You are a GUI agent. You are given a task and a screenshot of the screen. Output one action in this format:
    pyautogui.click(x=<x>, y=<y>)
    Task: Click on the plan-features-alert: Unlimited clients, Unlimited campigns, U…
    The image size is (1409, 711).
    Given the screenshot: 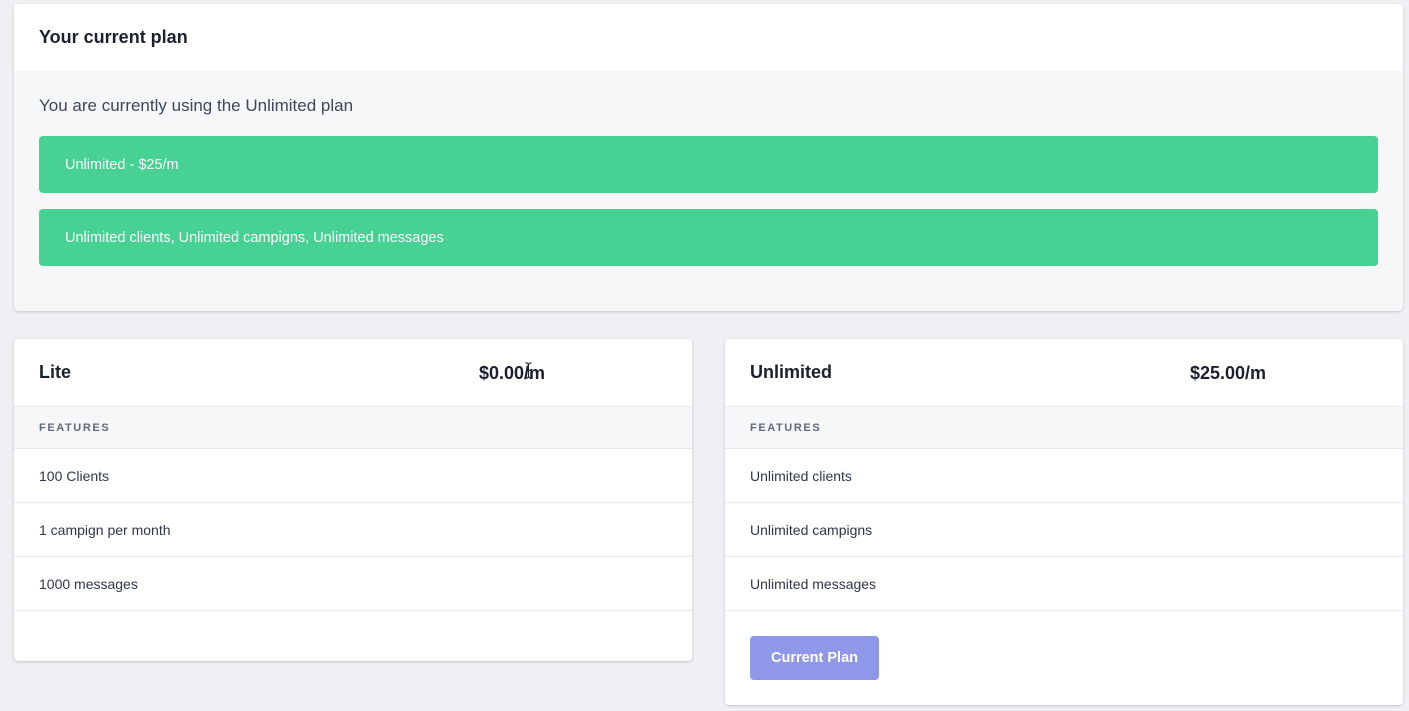 What is the action you would take?
    pyautogui.click(x=708, y=237)
    